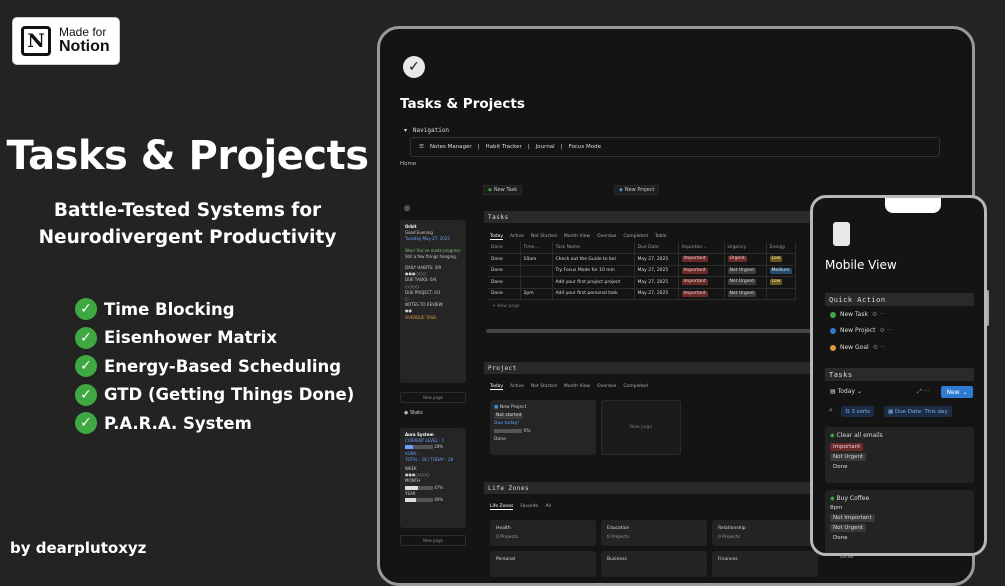  I want to click on new-task-label: New Task, so click(505, 190).